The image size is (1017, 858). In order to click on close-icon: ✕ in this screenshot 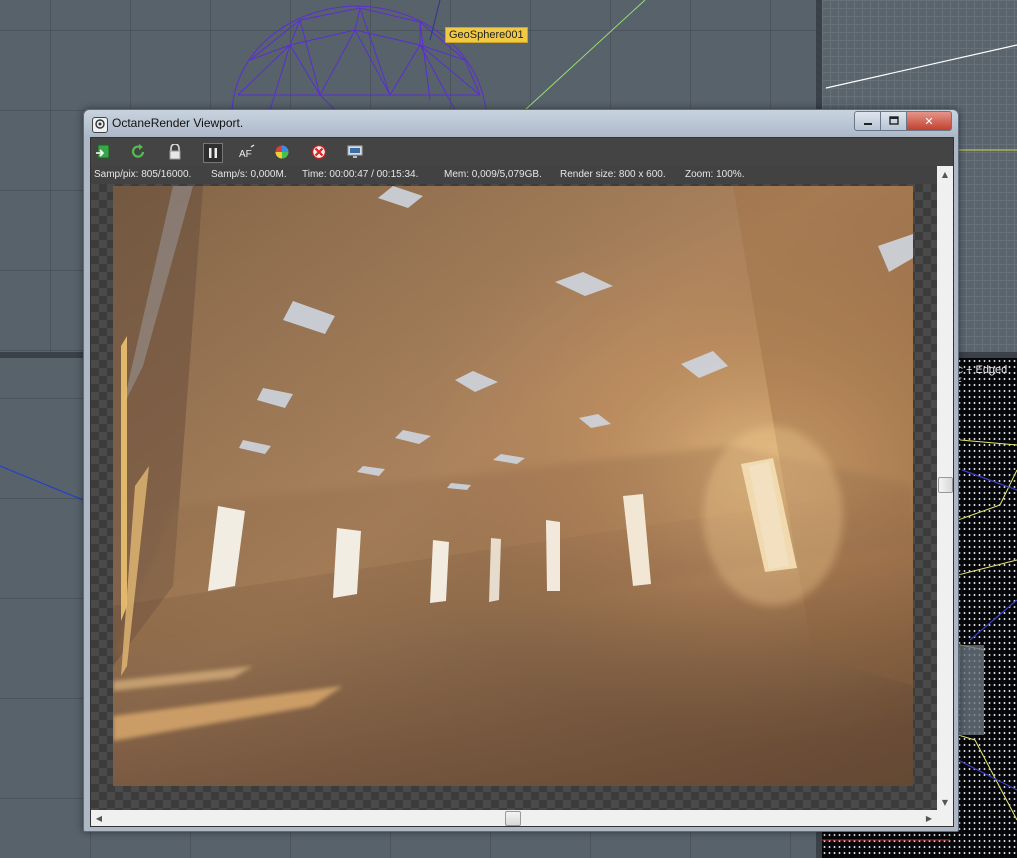, I will do `click(929, 121)`.